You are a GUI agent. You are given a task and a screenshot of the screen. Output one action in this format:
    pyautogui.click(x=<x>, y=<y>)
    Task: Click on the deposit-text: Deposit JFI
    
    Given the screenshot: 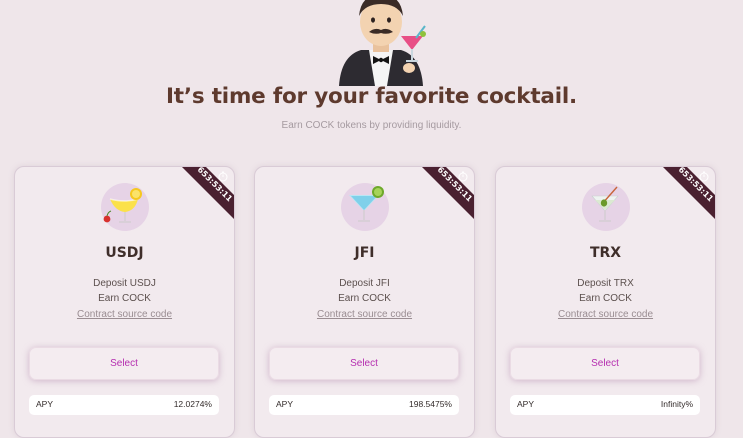 What is the action you would take?
    pyautogui.click(x=364, y=283)
    